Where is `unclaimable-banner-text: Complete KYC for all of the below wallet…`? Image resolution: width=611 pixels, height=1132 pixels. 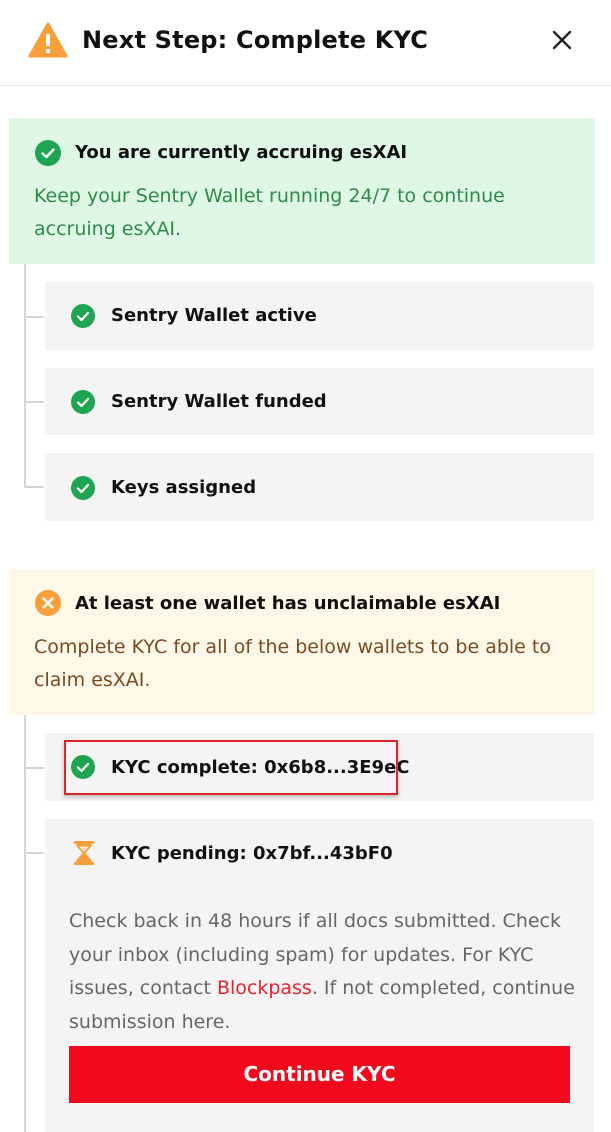
unclaimable-banner-text: Complete KYC for all of the below wallet… is located at coordinates (292, 663).